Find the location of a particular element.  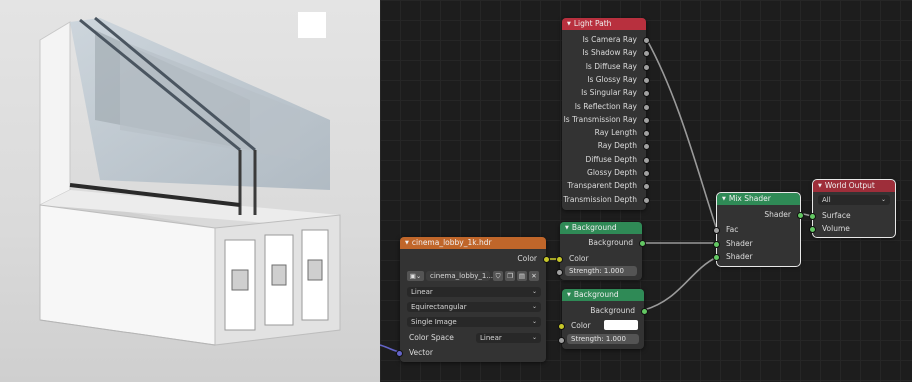

mix-fac-socket is located at coordinates (716, 230).